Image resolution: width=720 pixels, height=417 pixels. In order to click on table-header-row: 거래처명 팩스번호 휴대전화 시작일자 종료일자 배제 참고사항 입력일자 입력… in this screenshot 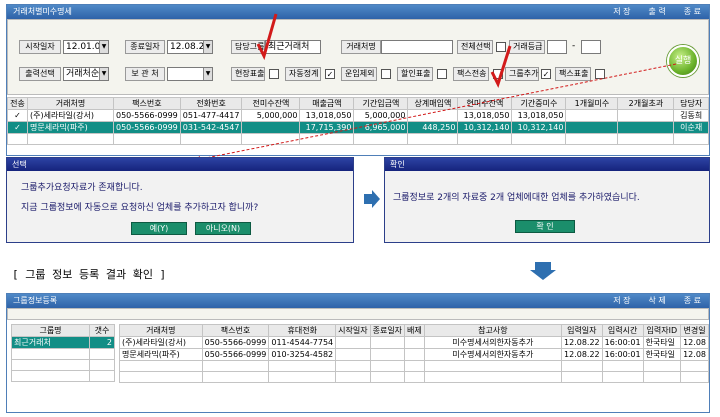, I will do `click(414, 330)`.